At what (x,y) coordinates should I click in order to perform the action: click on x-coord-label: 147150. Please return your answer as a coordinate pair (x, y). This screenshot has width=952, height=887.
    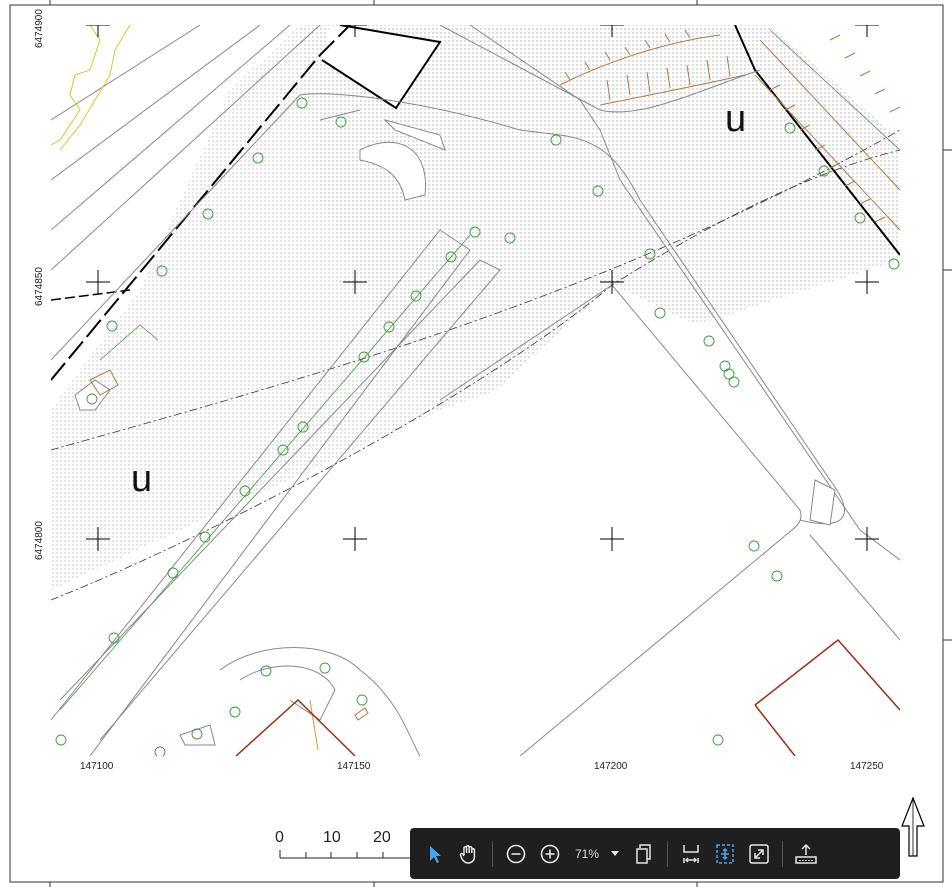
    Looking at the image, I should click on (354, 766).